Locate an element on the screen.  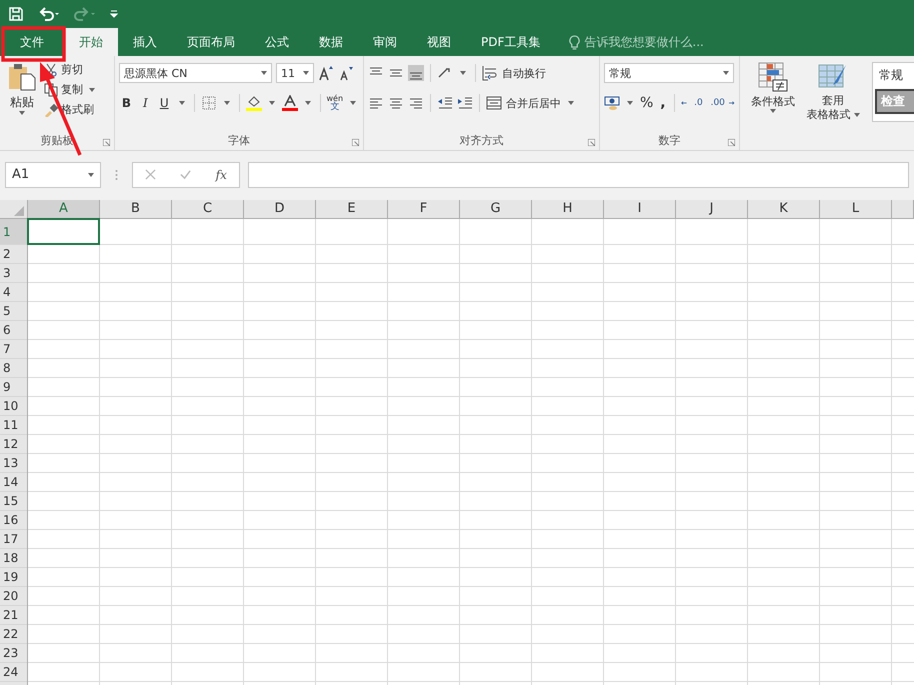
bold-button: B is located at coordinates (126, 103).